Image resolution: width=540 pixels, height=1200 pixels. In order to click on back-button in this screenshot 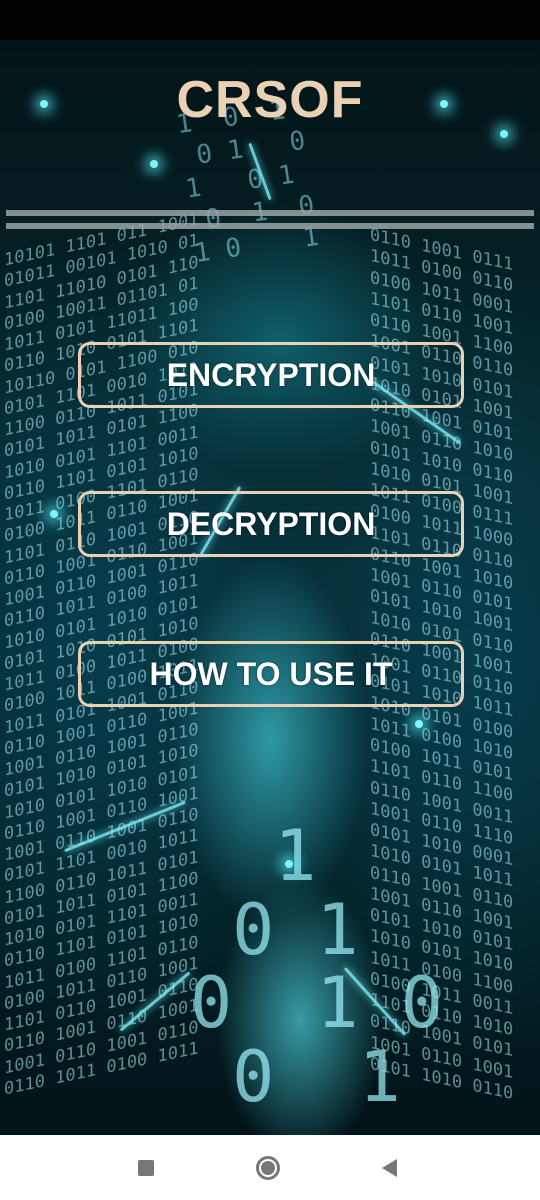, I will do `click(389, 1167)`.